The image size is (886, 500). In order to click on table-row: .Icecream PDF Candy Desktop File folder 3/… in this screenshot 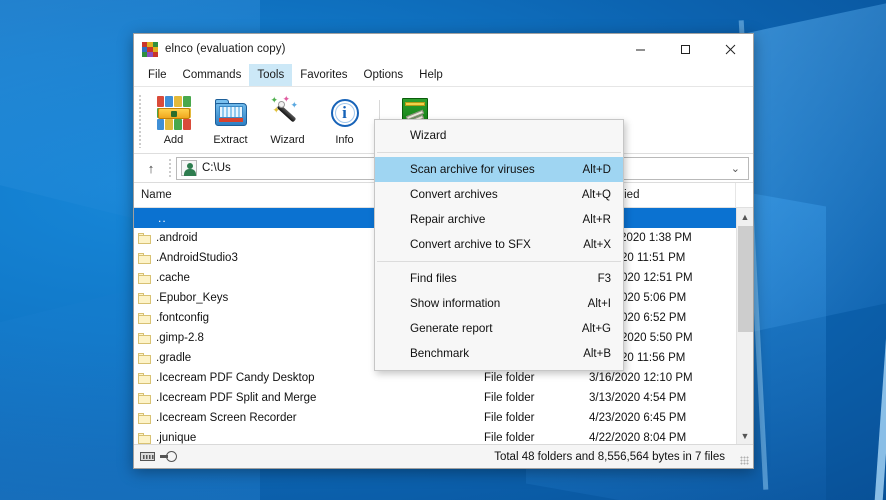, I will do `click(435, 378)`.